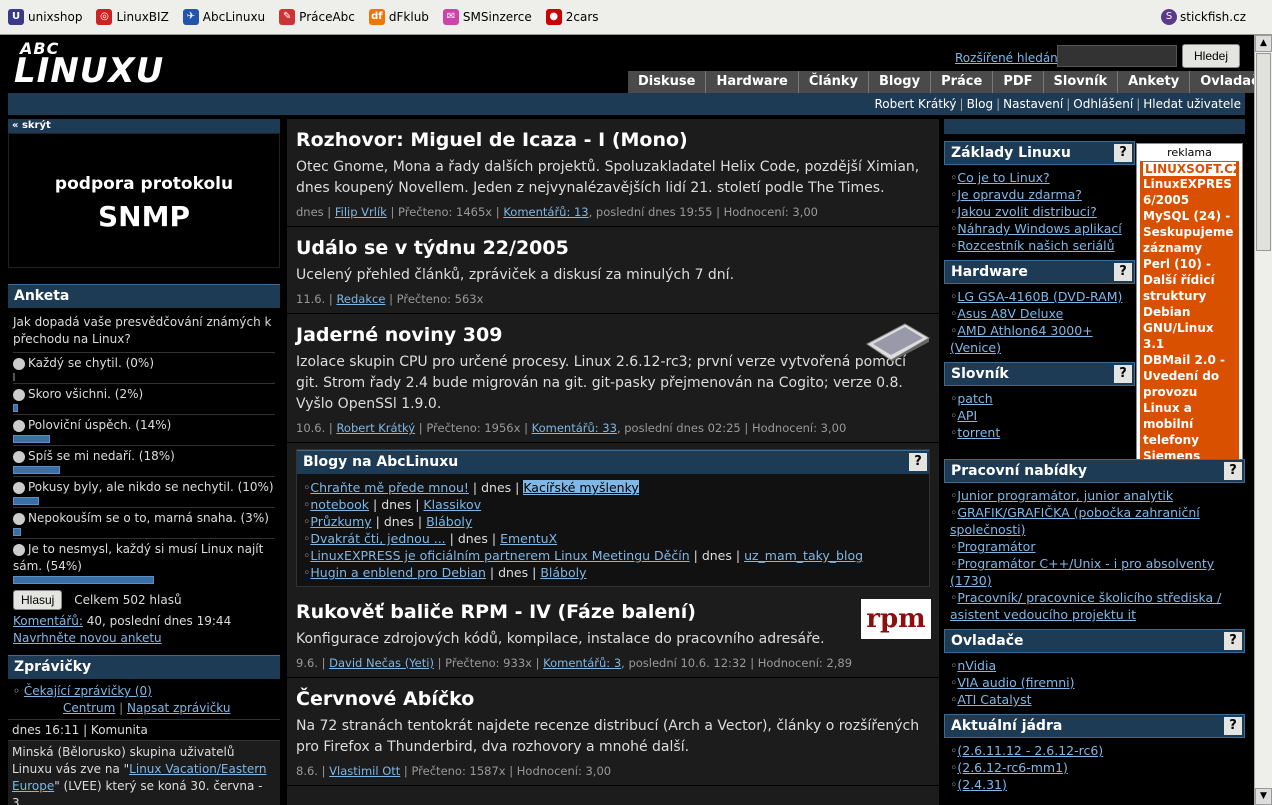  What do you see at coordinates (1189, 192) in the screenshot?
I see `ad-item: LinuxEXPRES 6/2005` at bounding box center [1189, 192].